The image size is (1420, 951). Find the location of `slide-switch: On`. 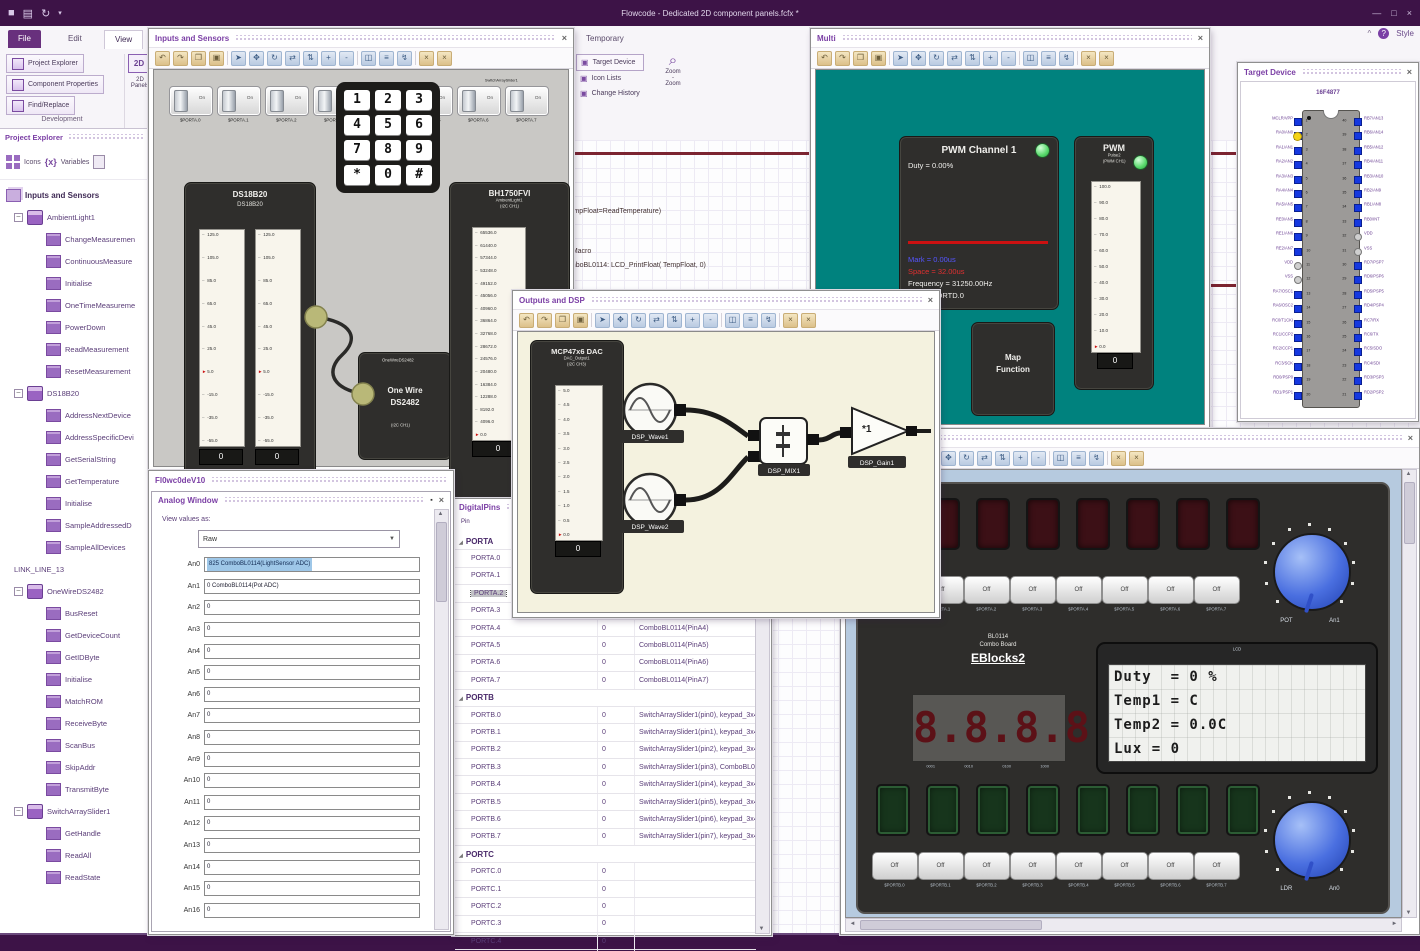

slide-switch: On is located at coordinates (478, 101).